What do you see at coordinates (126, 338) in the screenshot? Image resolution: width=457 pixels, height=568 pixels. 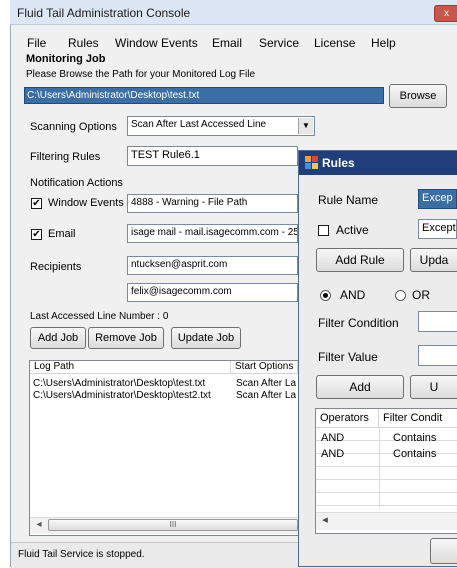 I see `remove-job-button: Remove Job` at bounding box center [126, 338].